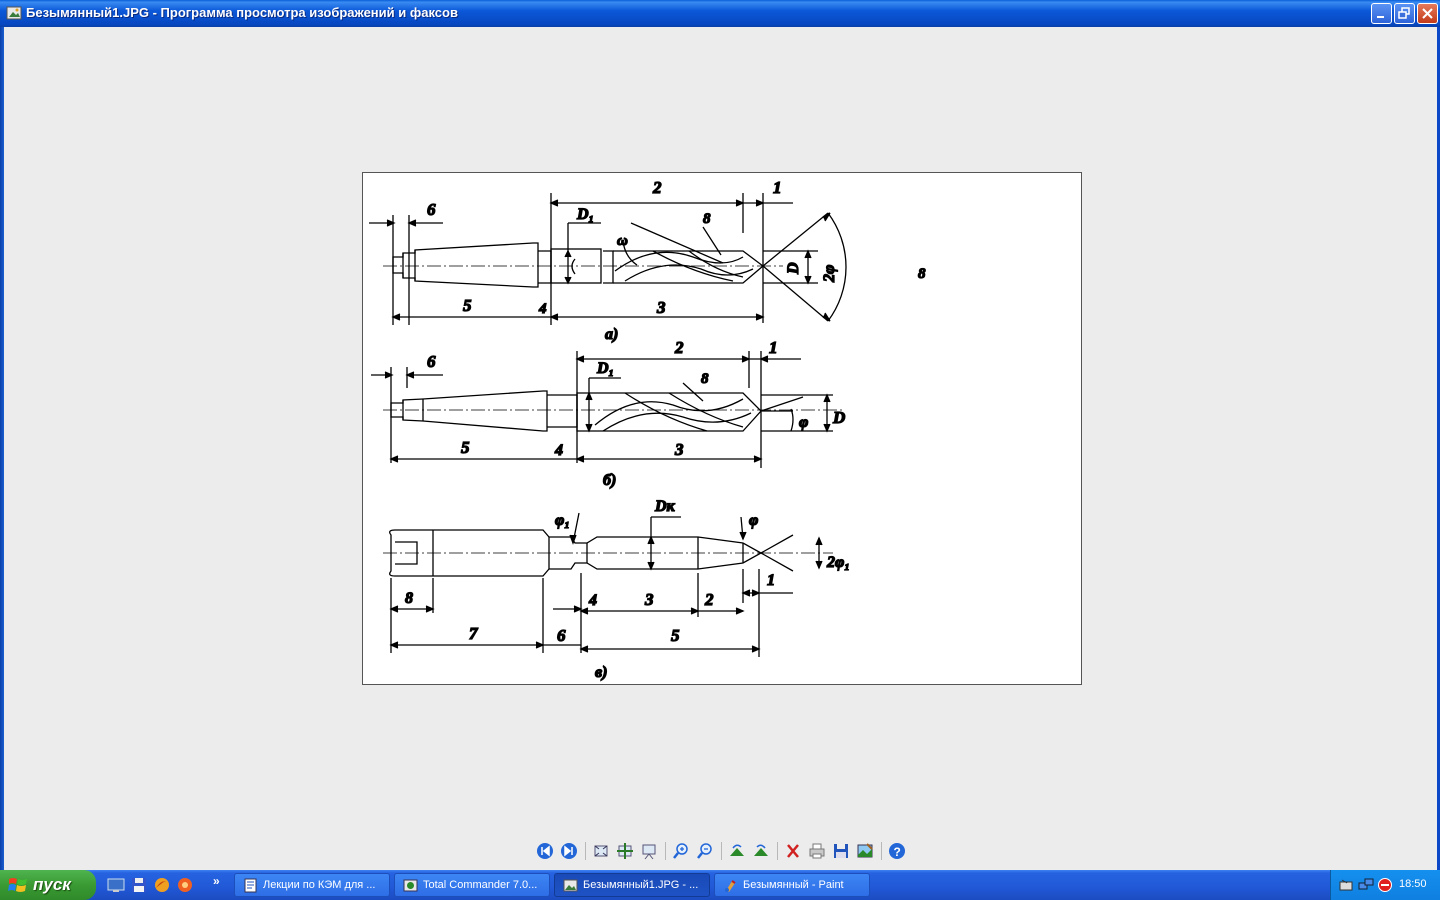  Describe the element at coordinates (730, 886) in the screenshot. I see `paint-icon` at that location.